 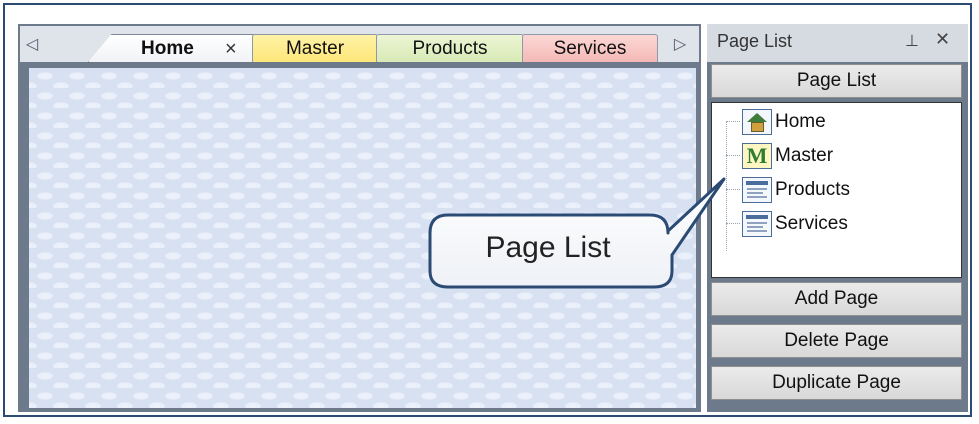 I want to click on page-tree: Home M Master Products Services, so click(x=836, y=190).